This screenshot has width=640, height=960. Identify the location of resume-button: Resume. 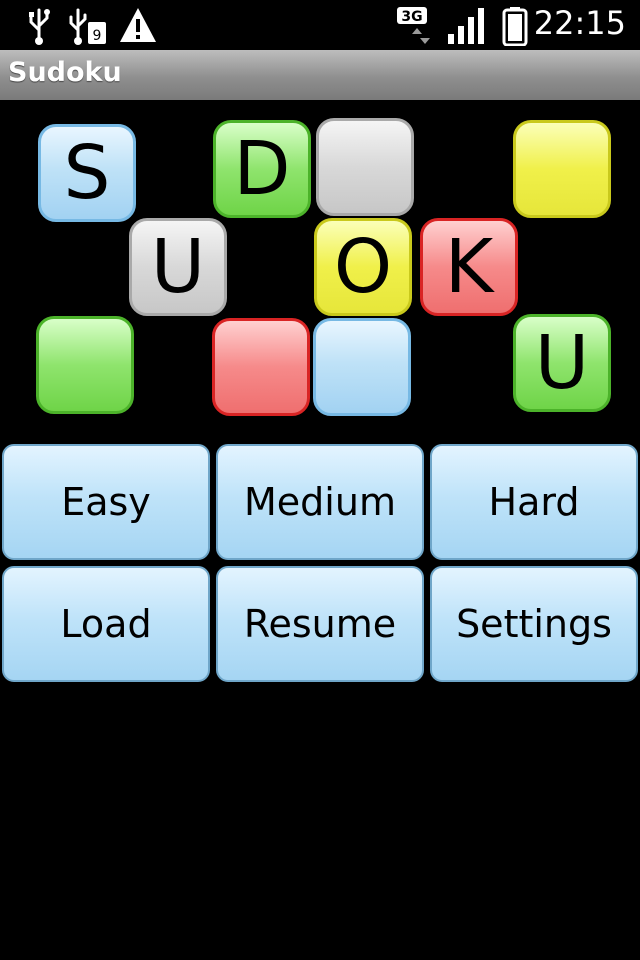
(320, 624).